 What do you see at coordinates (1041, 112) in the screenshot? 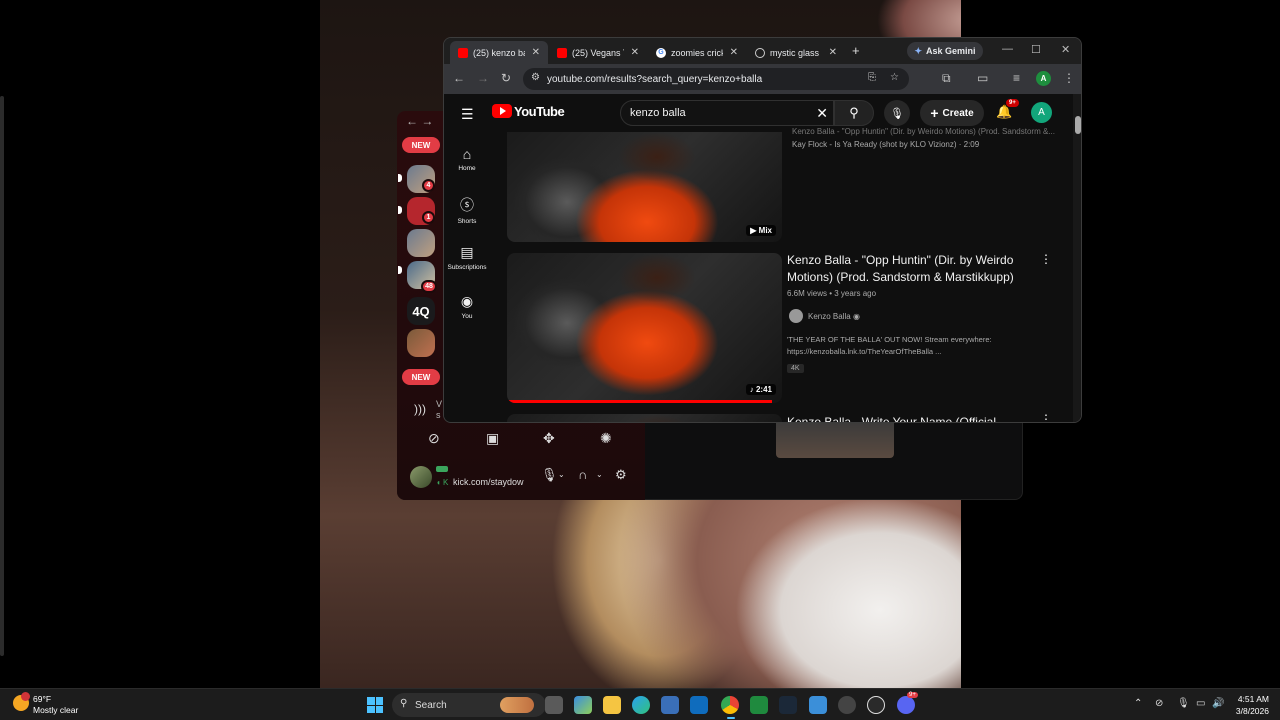
I see `avatar: A` at bounding box center [1041, 112].